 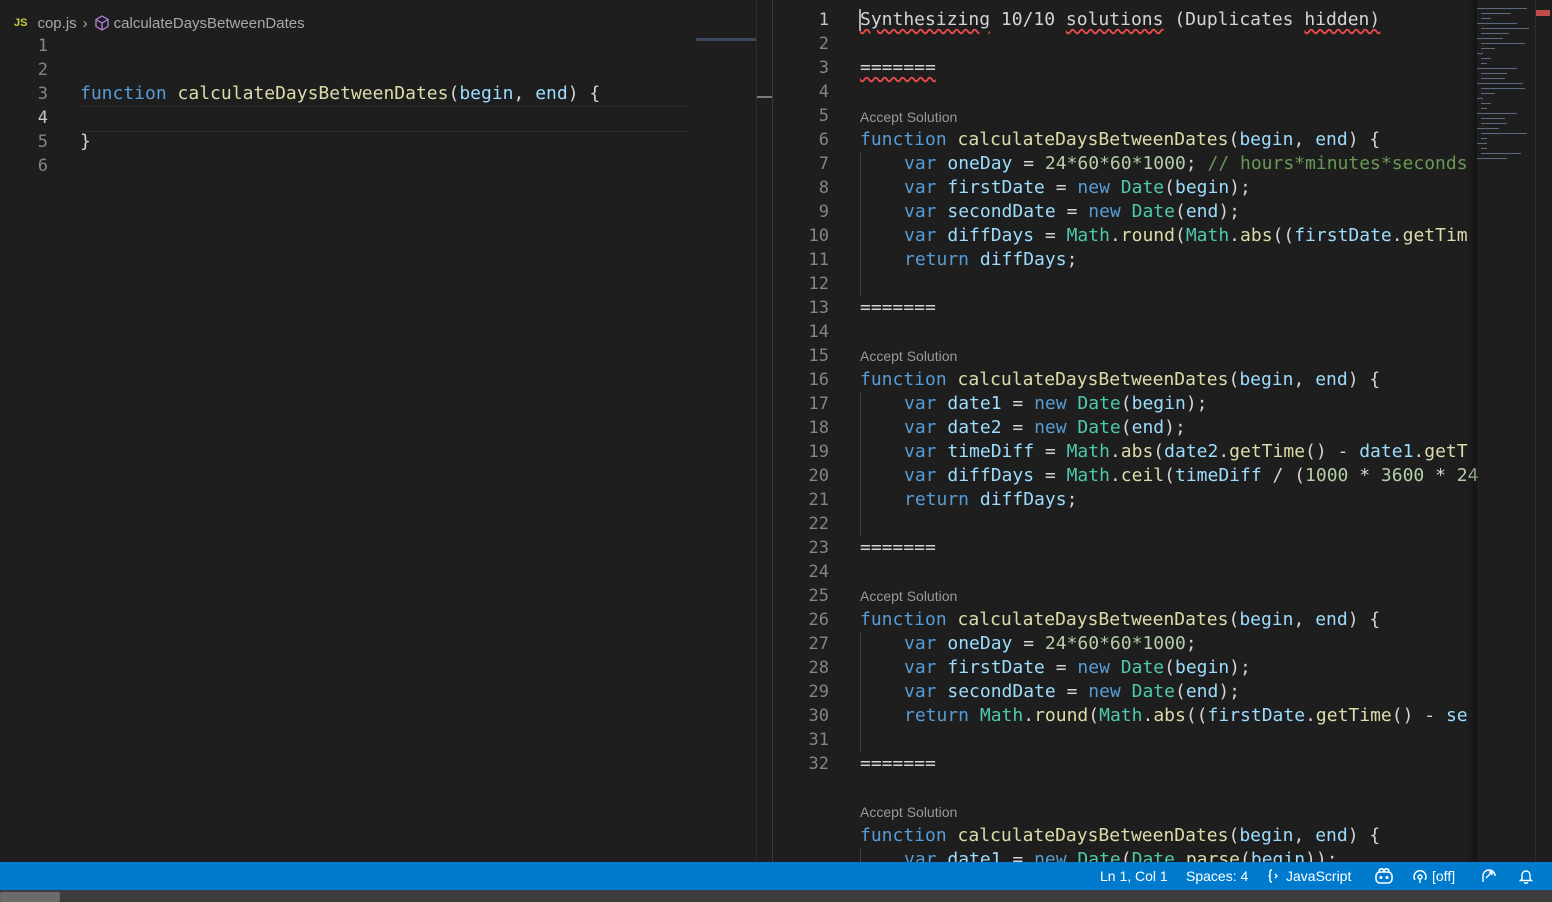 I want to click on line-number: 29, so click(x=818, y=692).